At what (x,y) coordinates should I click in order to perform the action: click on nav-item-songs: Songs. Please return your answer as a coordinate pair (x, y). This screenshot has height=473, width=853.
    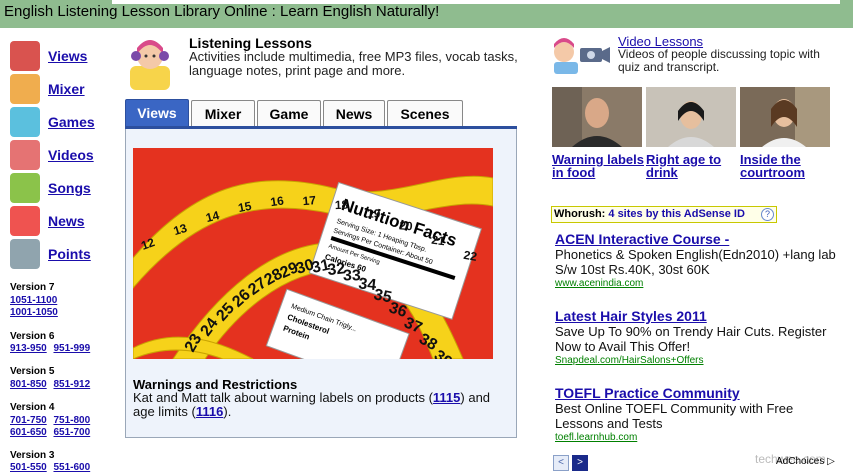
    Looking at the image, I should click on (60, 188).